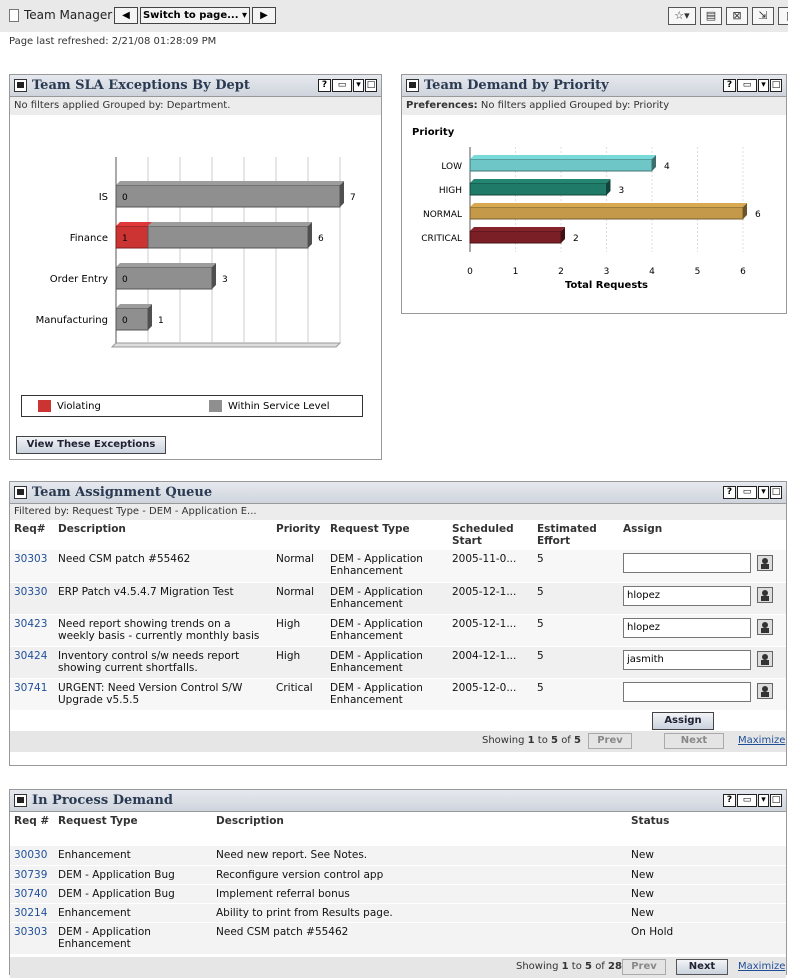  Describe the element at coordinates (30, 592) in the screenshot. I see `request-link: 30330` at that location.